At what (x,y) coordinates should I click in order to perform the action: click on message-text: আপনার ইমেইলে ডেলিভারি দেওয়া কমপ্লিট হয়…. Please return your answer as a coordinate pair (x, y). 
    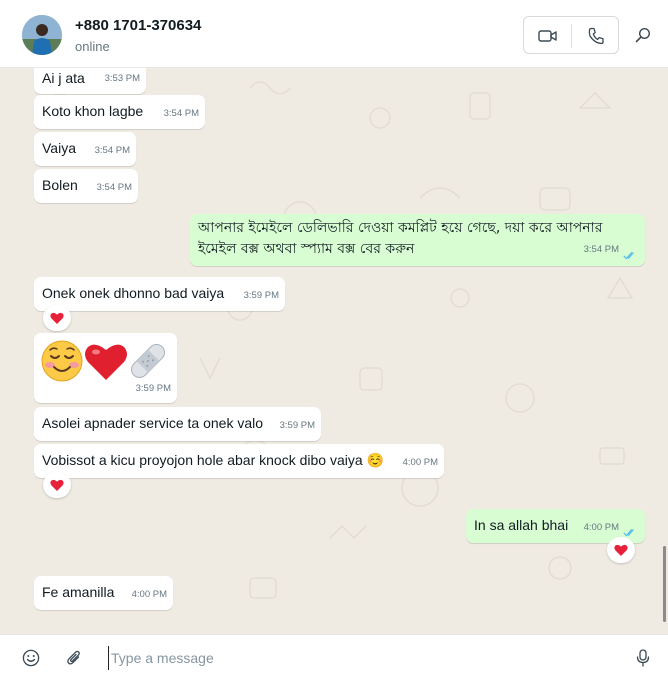
    Looking at the image, I should click on (400, 238).